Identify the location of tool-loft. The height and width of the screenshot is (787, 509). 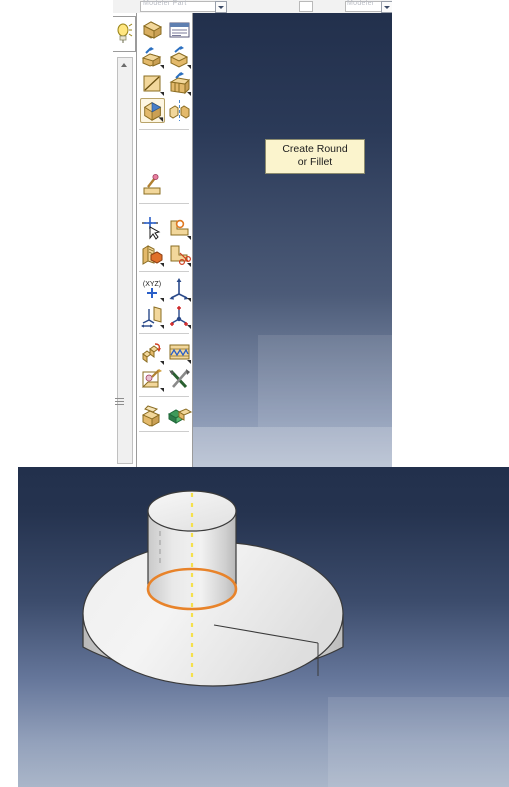
(179, 56).